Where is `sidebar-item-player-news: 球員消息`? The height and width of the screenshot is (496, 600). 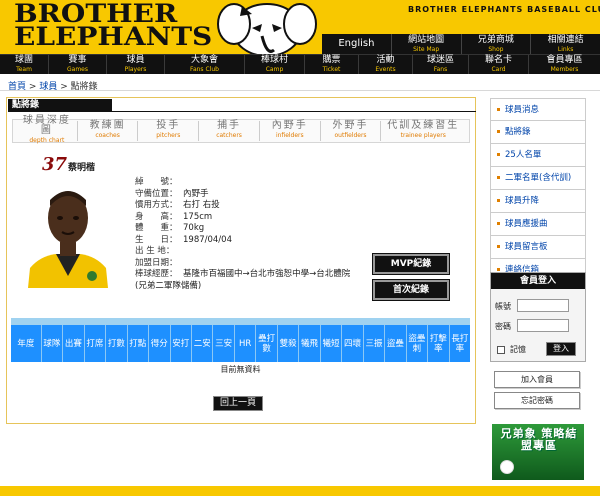 sidebar-item-player-news: 球員消息 is located at coordinates (538, 109).